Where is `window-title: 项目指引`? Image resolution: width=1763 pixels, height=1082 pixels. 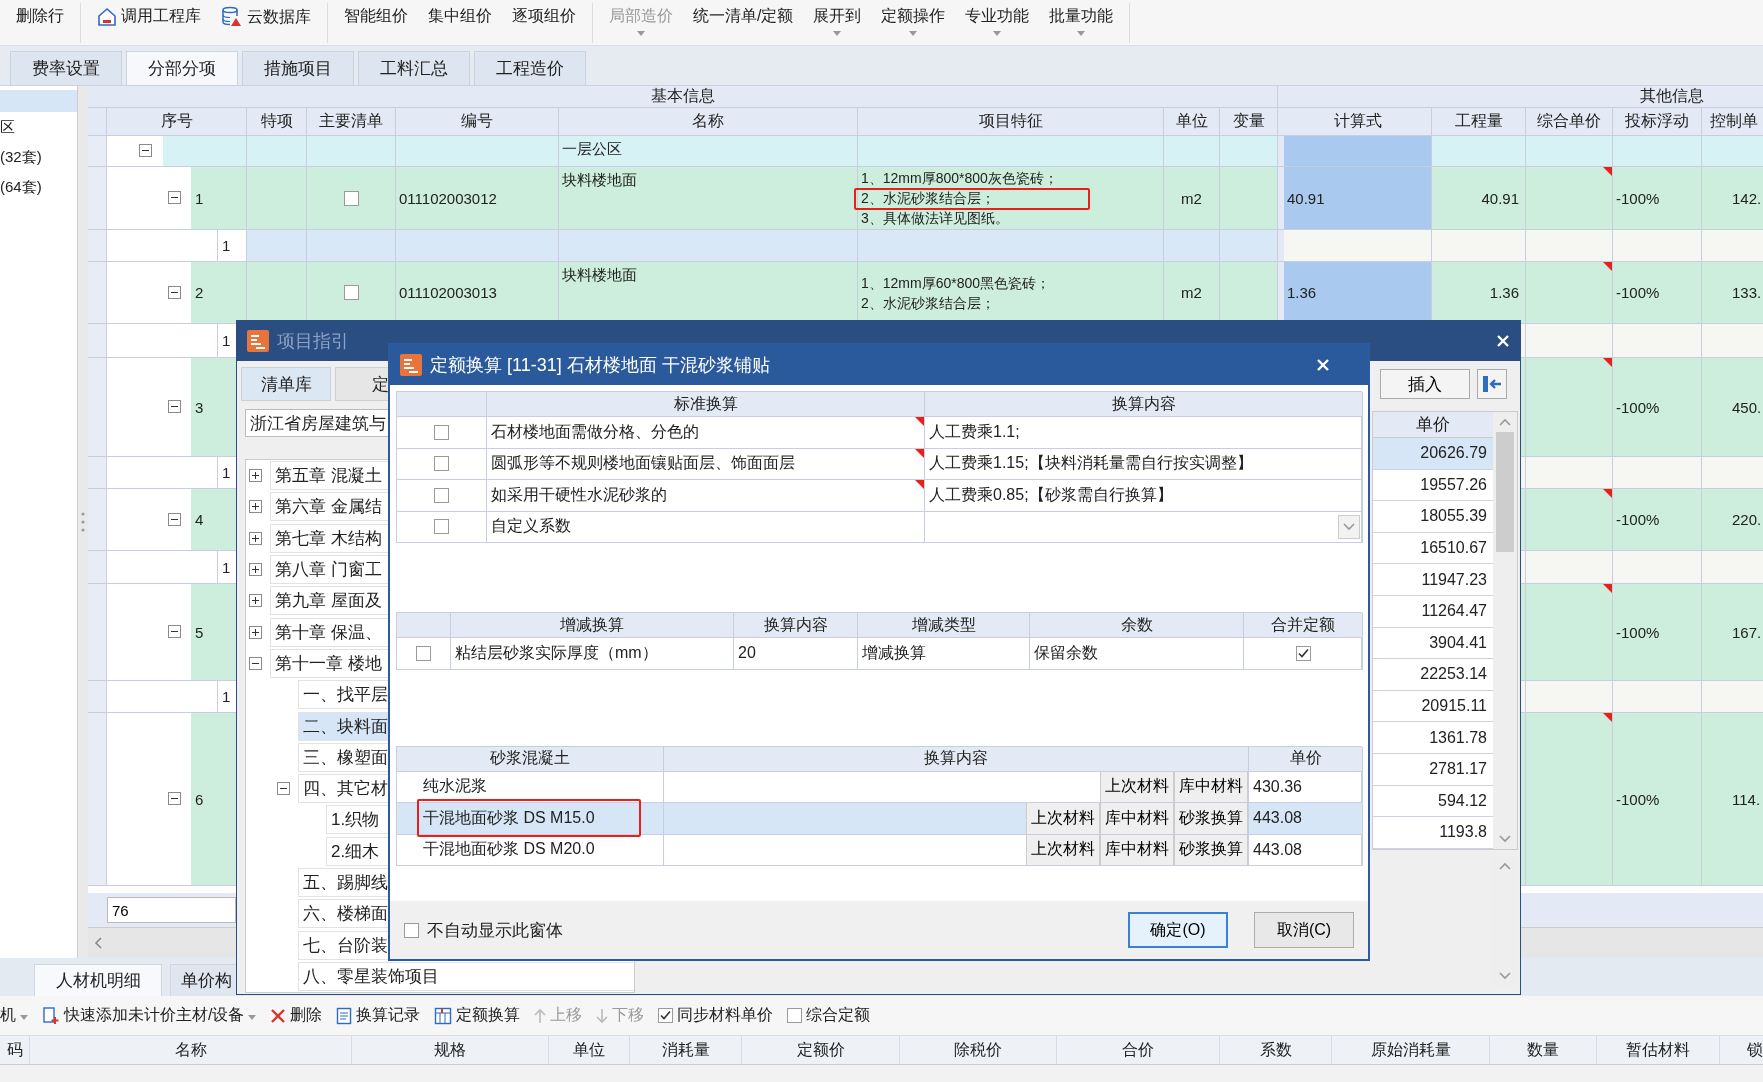
window-title: 项目指引 is located at coordinates (313, 341).